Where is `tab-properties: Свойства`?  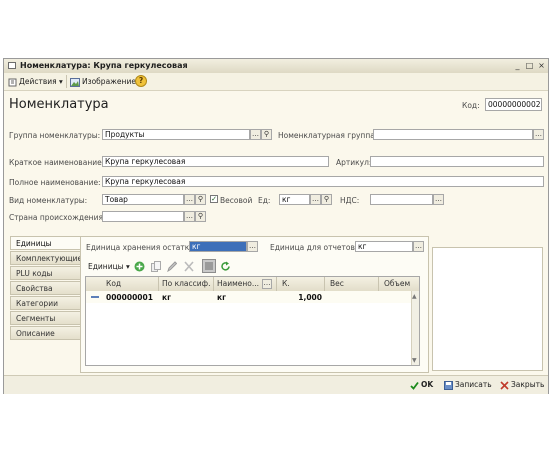
tab-properties: Свойства is located at coordinates (45, 288).